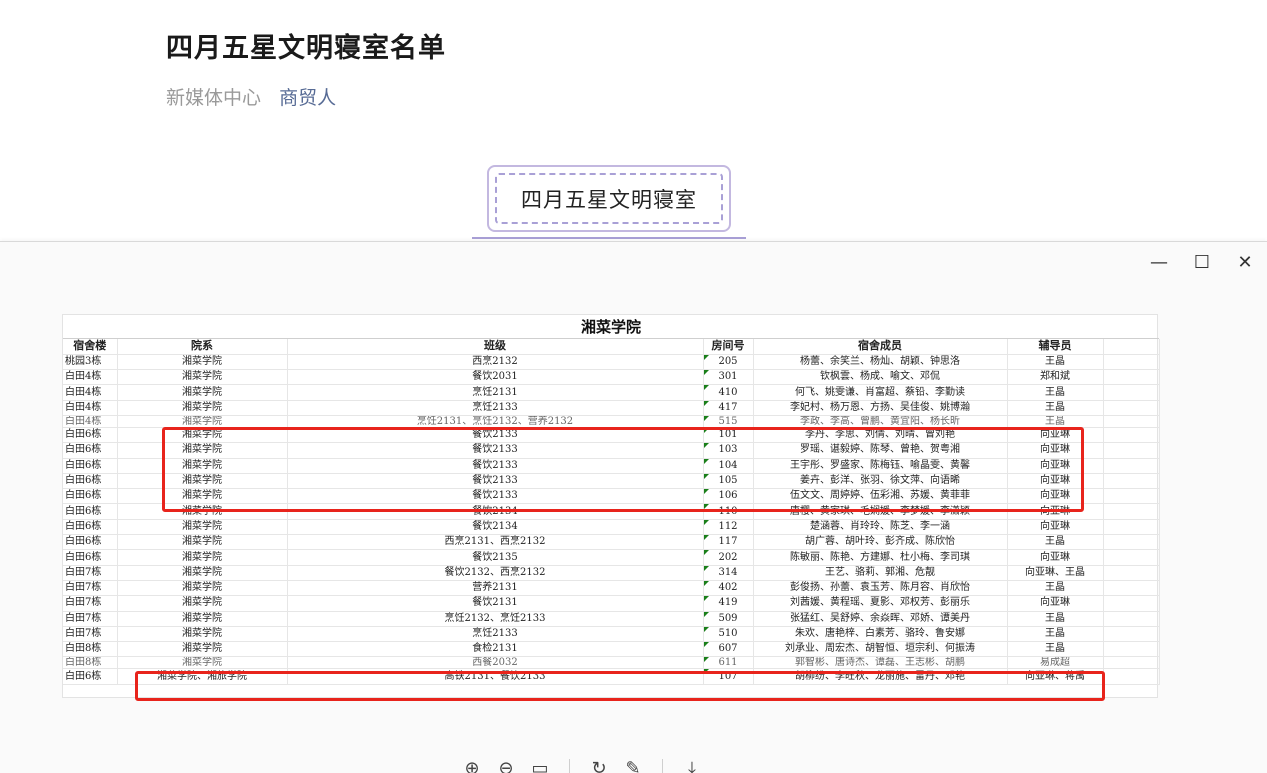 The image size is (1267, 773). What do you see at coordinates (880, 362) in the screenshot?
I see `table-cell: 杨蕾、余笑兰、杨灿、胡颖、钟思洛` at bounding box center [880, 362].